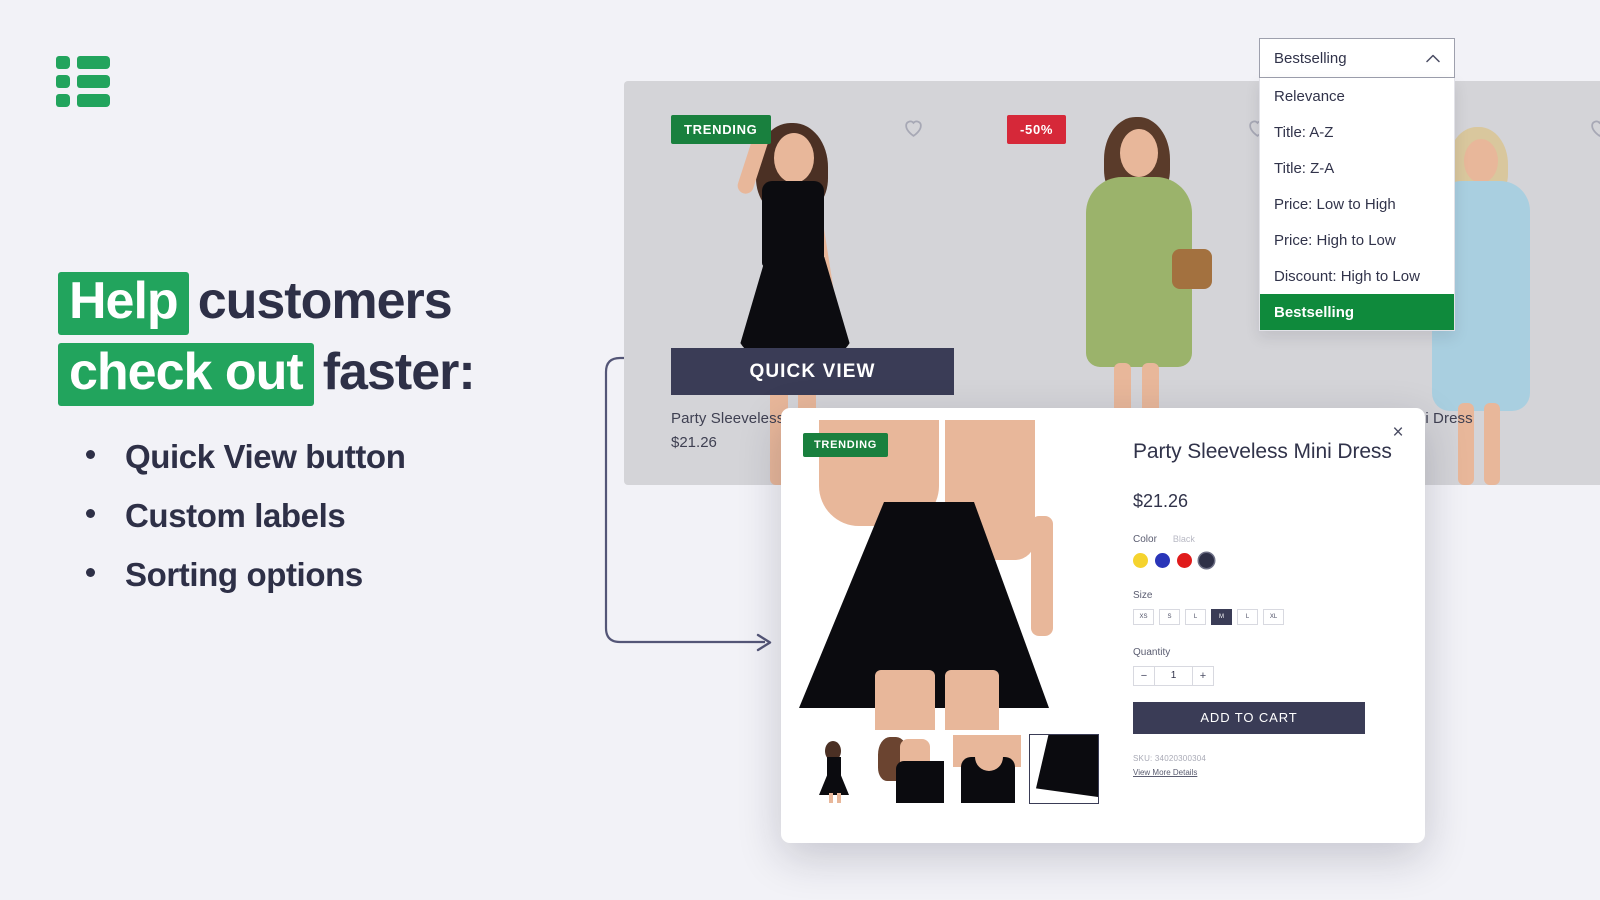  Describe the element at coordinates (961, 575) in the screenshot. I see `modal-hero-image` at that location.